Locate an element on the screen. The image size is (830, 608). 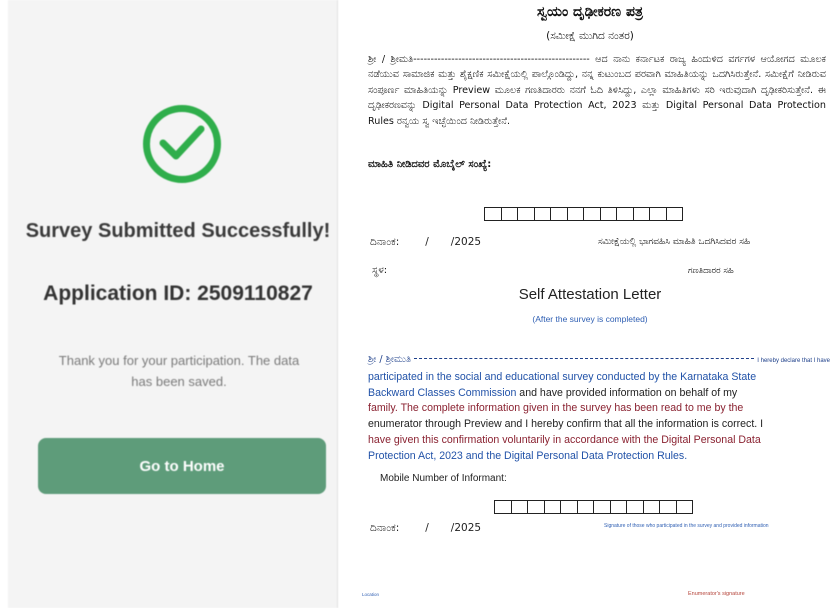
english-date-row: ದಿನಾಂಕ: / /2025 is located at coordinates (425, 528).